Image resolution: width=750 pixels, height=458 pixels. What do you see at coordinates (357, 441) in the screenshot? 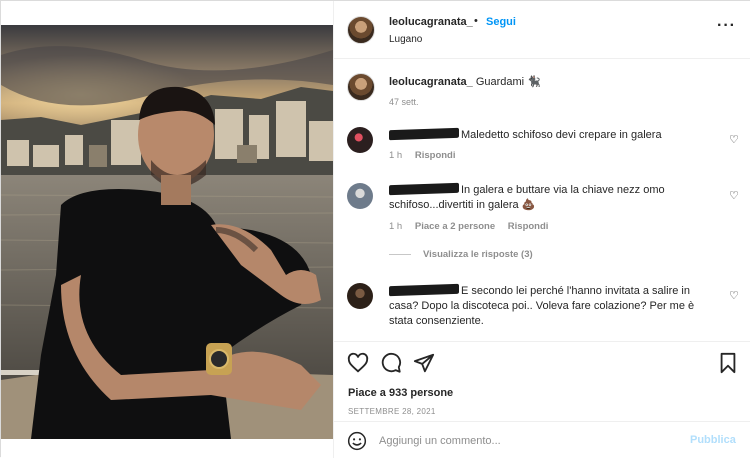
I see `emoji-icon` at bounding box center [357, 441].